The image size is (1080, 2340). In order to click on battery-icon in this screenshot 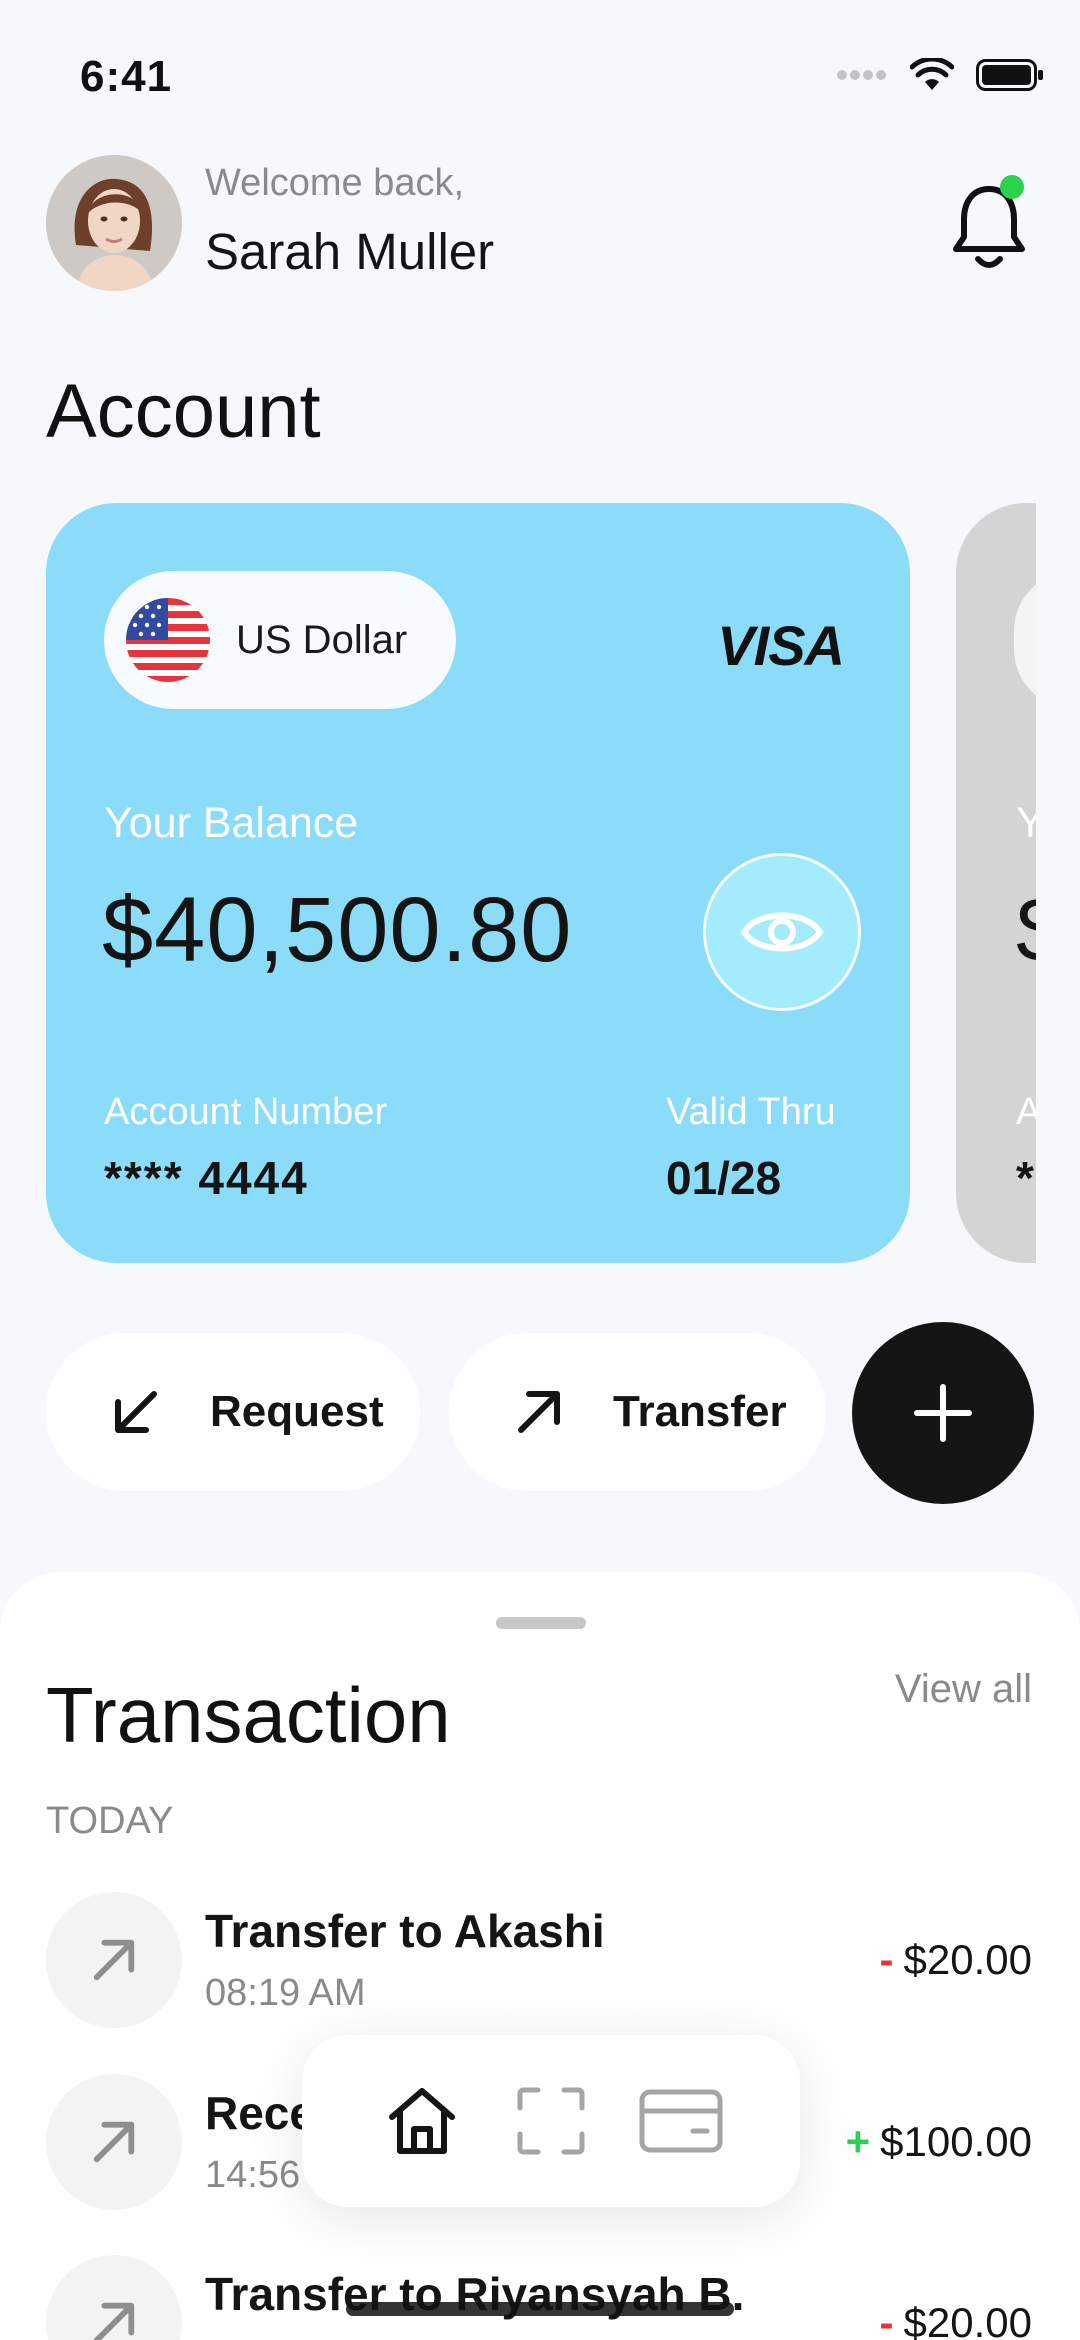, I will do `click(1009, 75)`.